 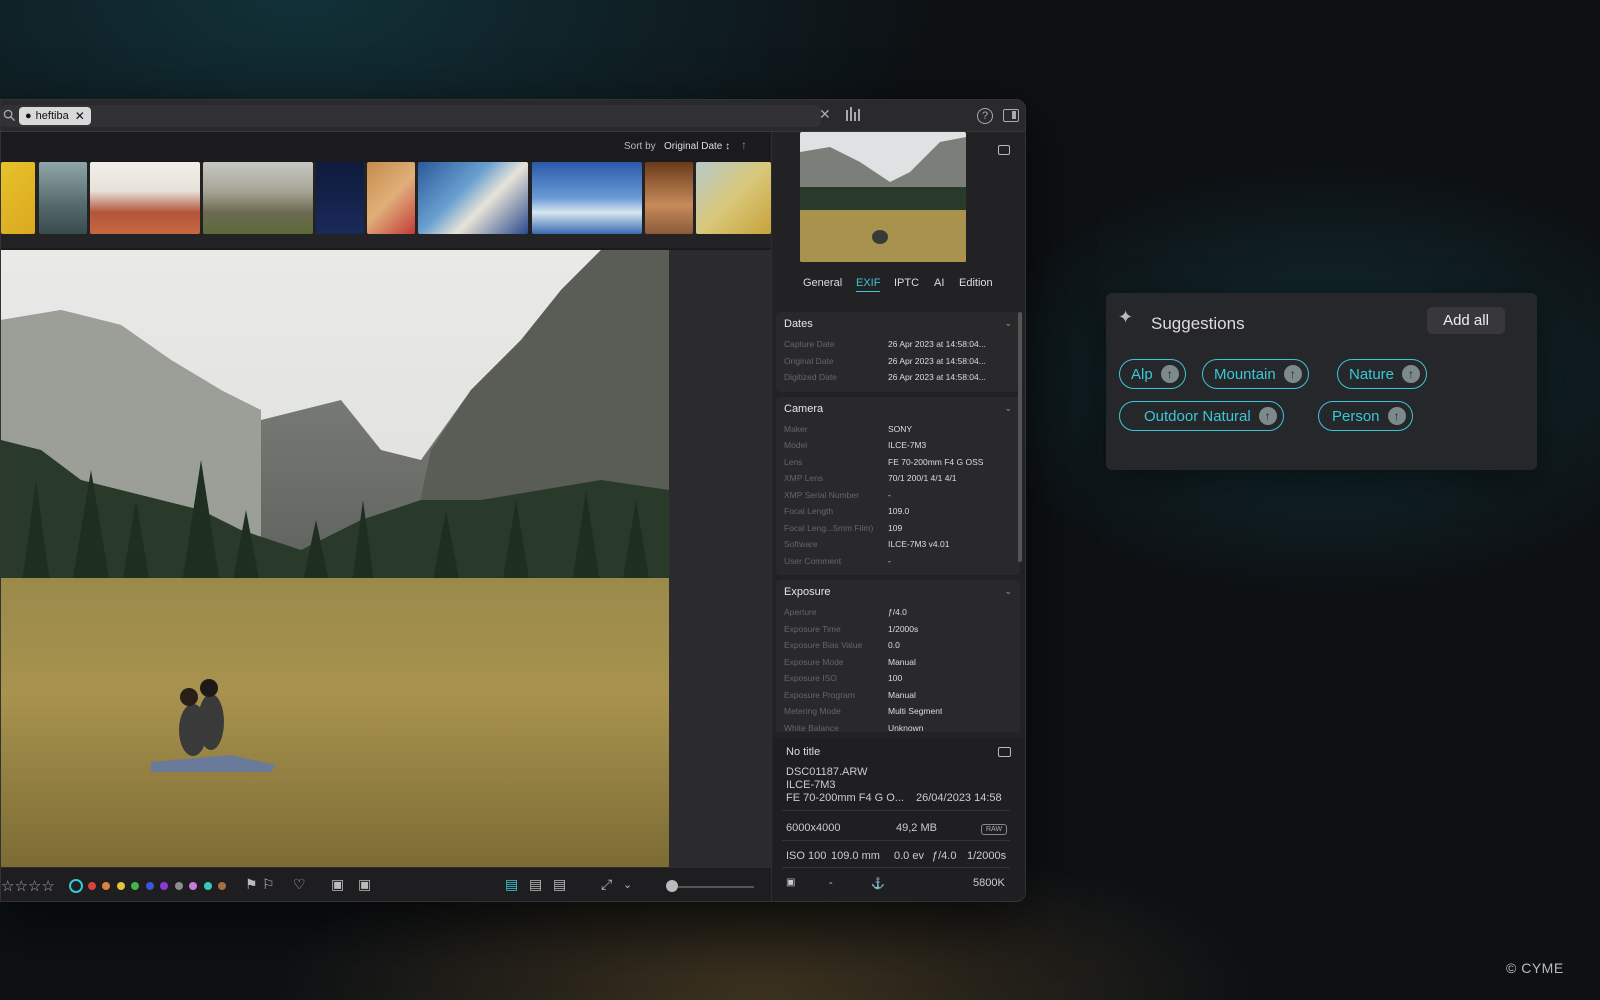 I want to click on suggestion-chip-alp: Alp ↑, so click(x=1152, y=374).